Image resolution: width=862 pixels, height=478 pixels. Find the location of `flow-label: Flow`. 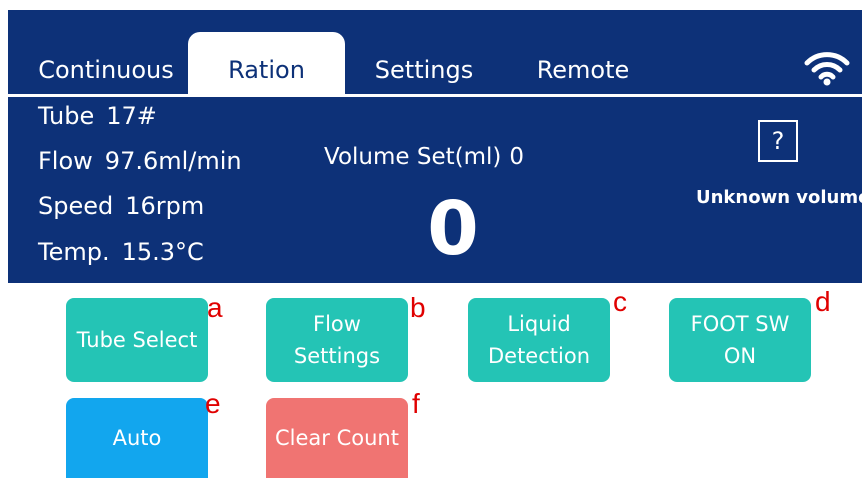

flow-label: Flow is located at coordinates (65, 161).